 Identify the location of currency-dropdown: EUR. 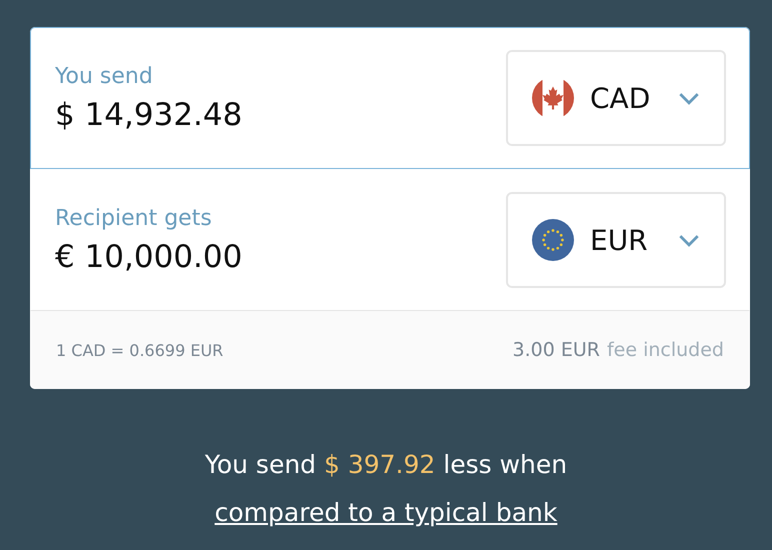
(616, 240).